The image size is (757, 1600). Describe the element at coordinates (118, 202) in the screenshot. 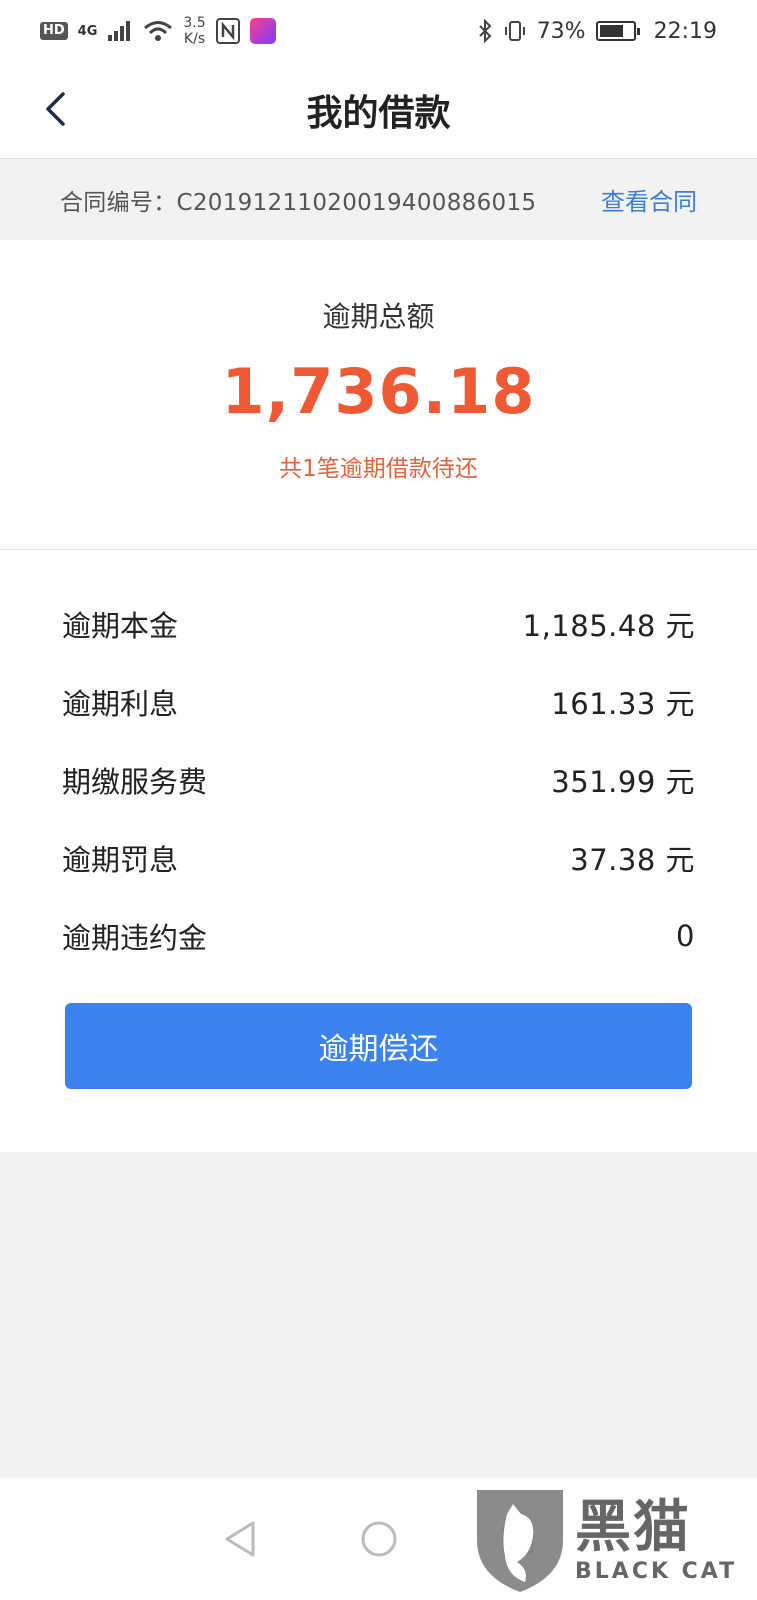

I see `contract-label: 合同编号：` at that location.